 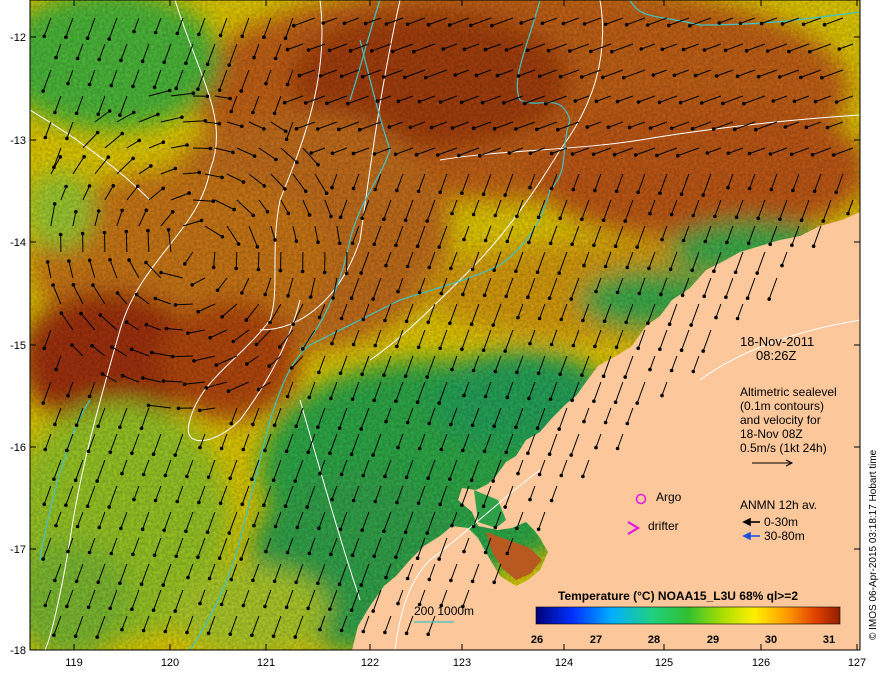 I want to click on colorbar-tick-29: 29, so click(x=713, y=640).